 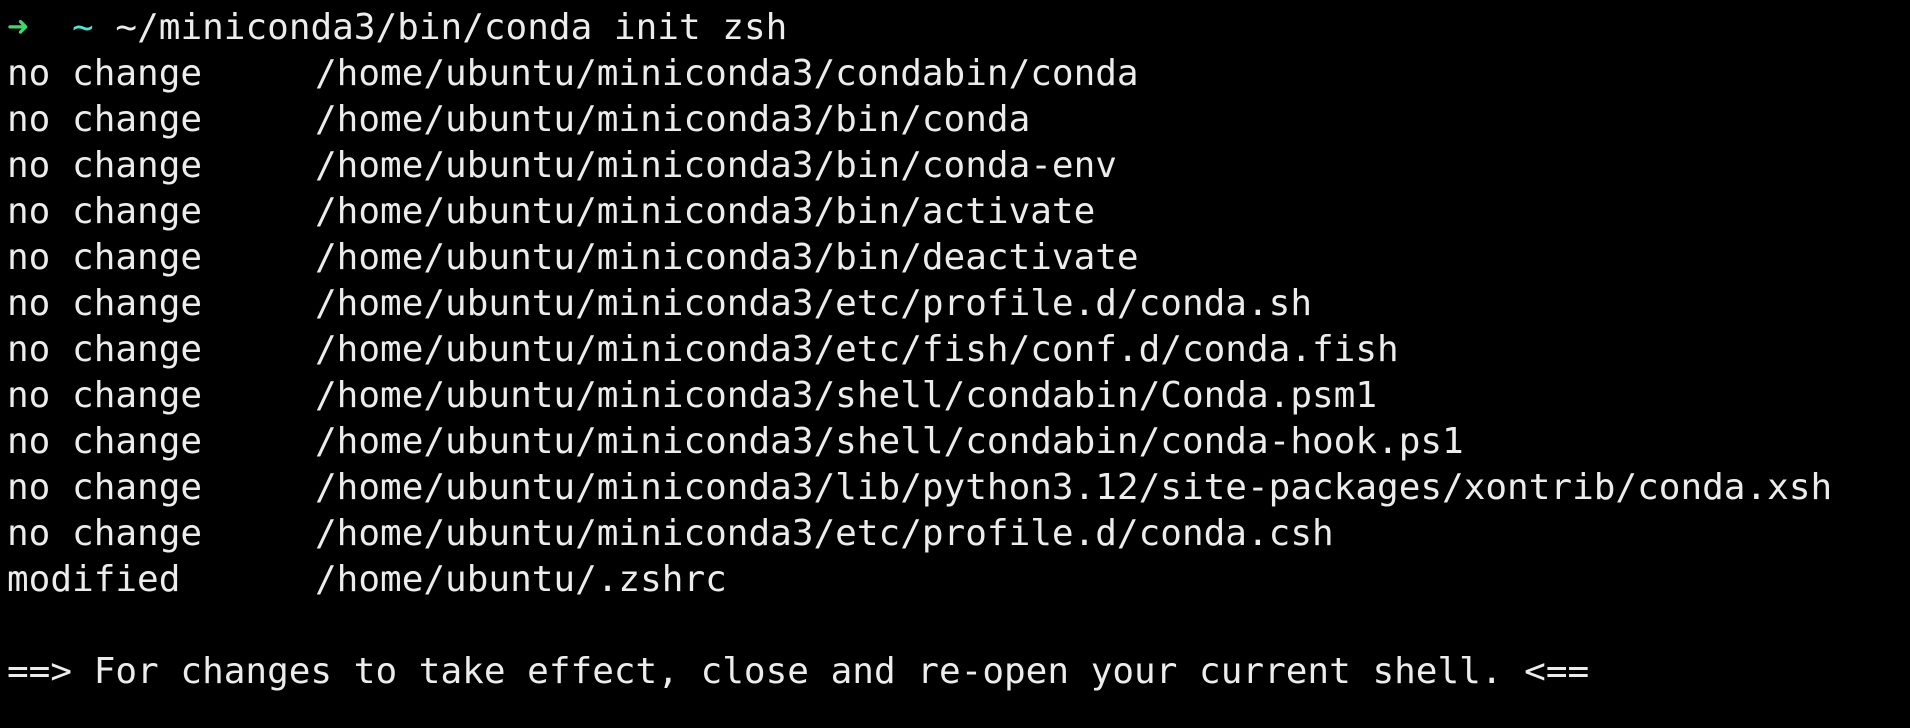 What do you see at coordinates (80, 1) in the screenshot?
I see `previous-output-cutoff` at bounding box center [80, 1].